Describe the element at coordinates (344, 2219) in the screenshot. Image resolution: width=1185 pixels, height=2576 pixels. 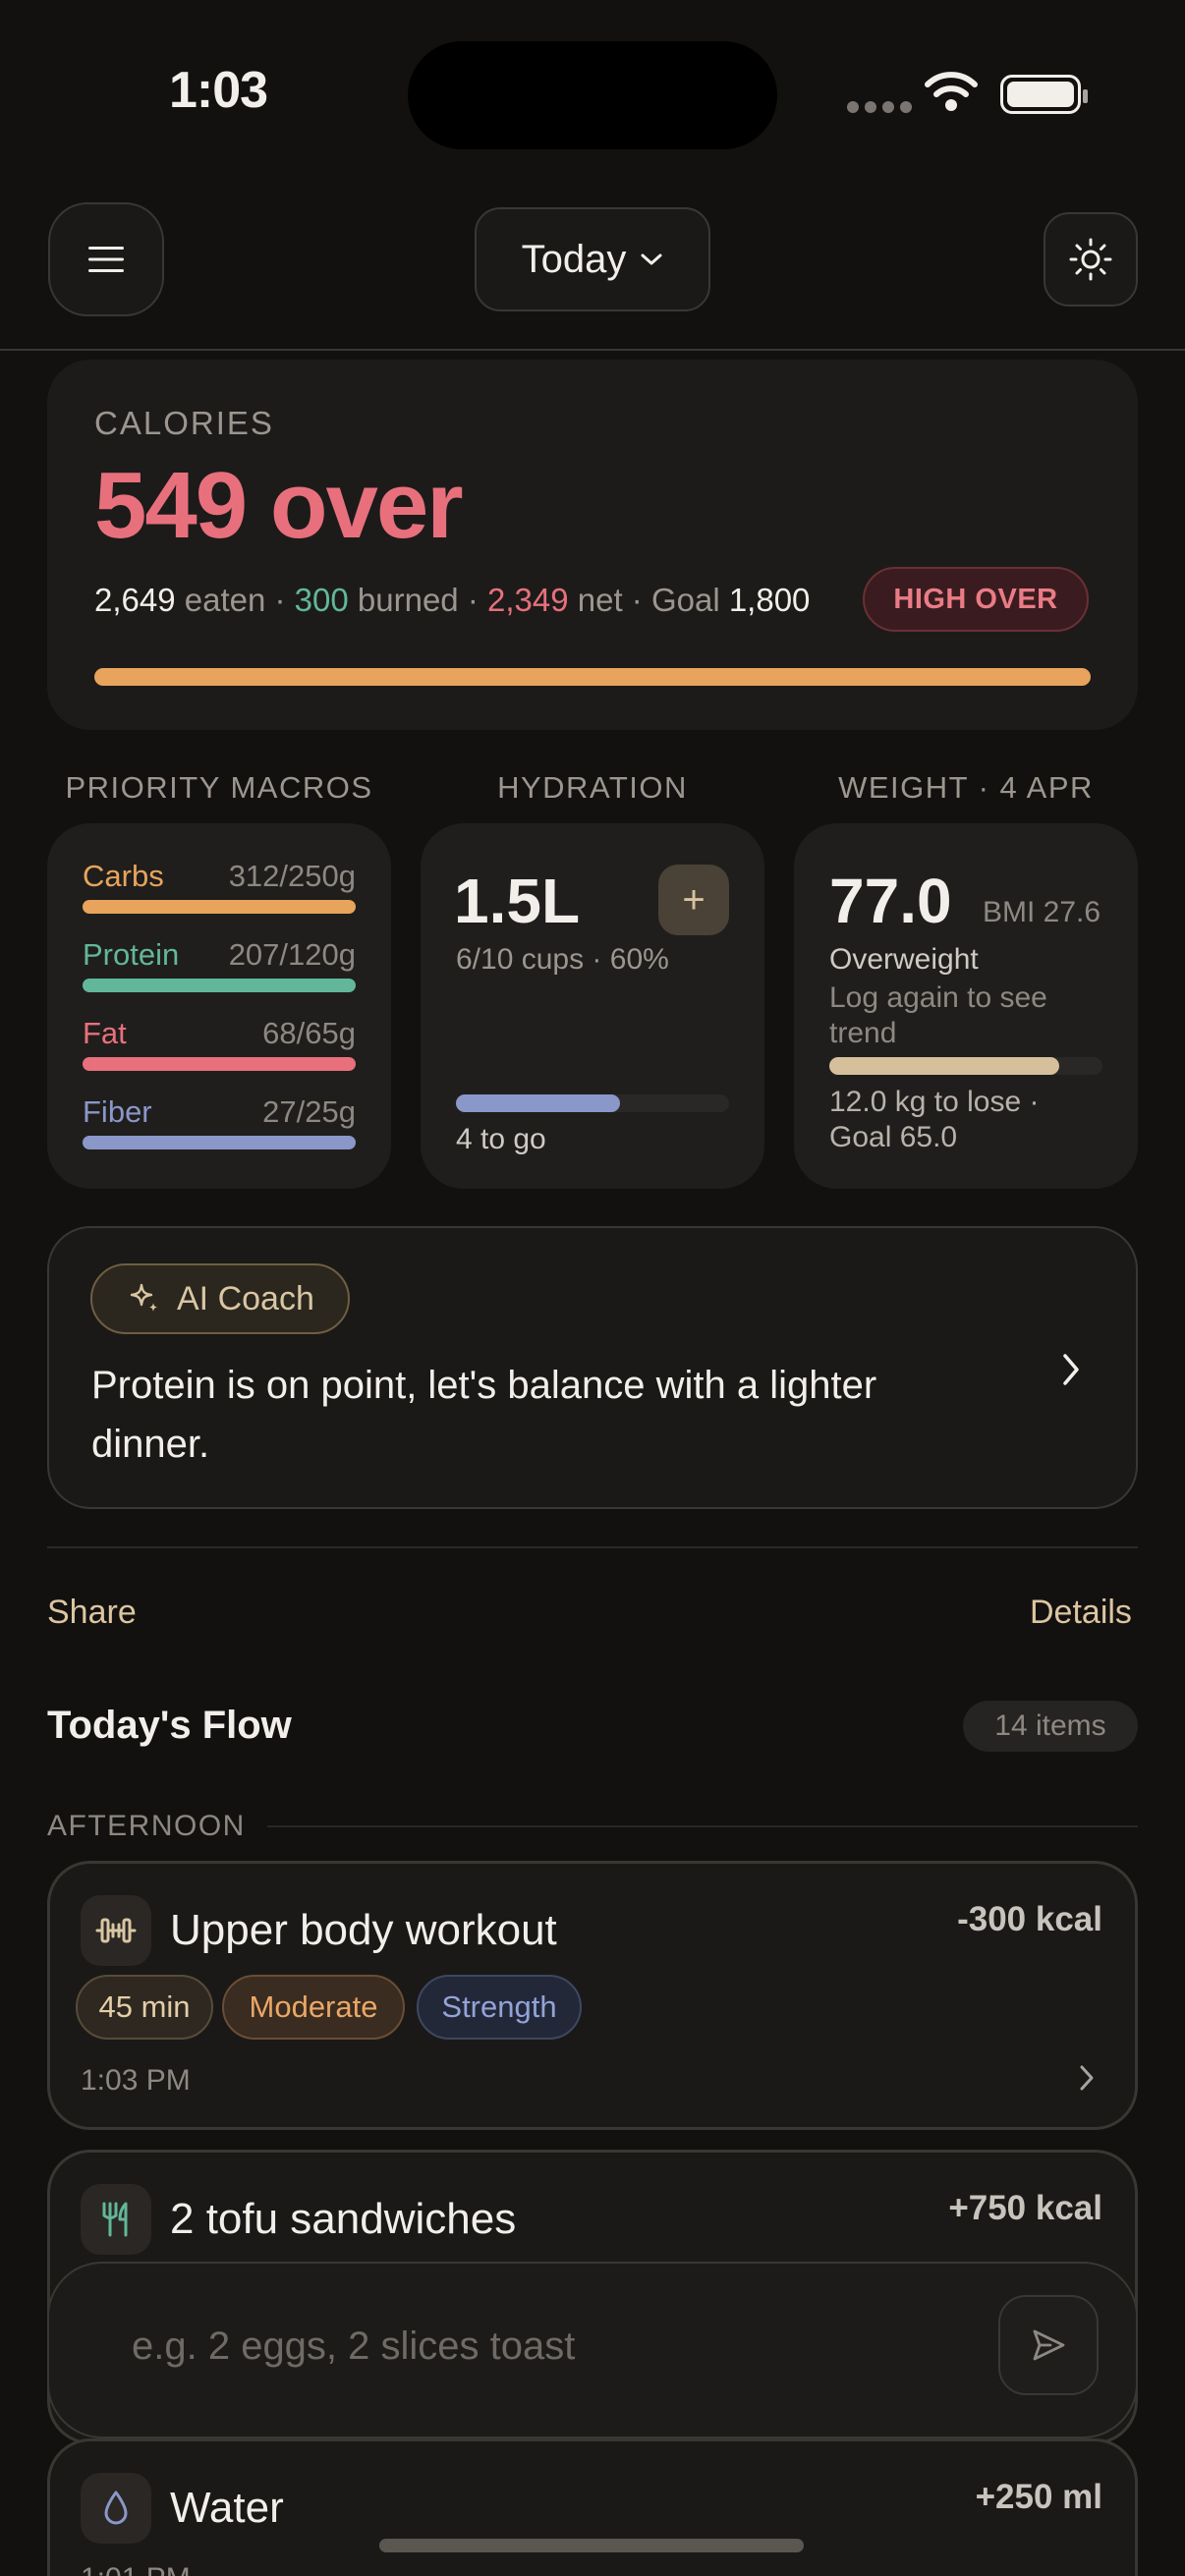
I see `item-title: 2 tofu sandwiches` at that location.